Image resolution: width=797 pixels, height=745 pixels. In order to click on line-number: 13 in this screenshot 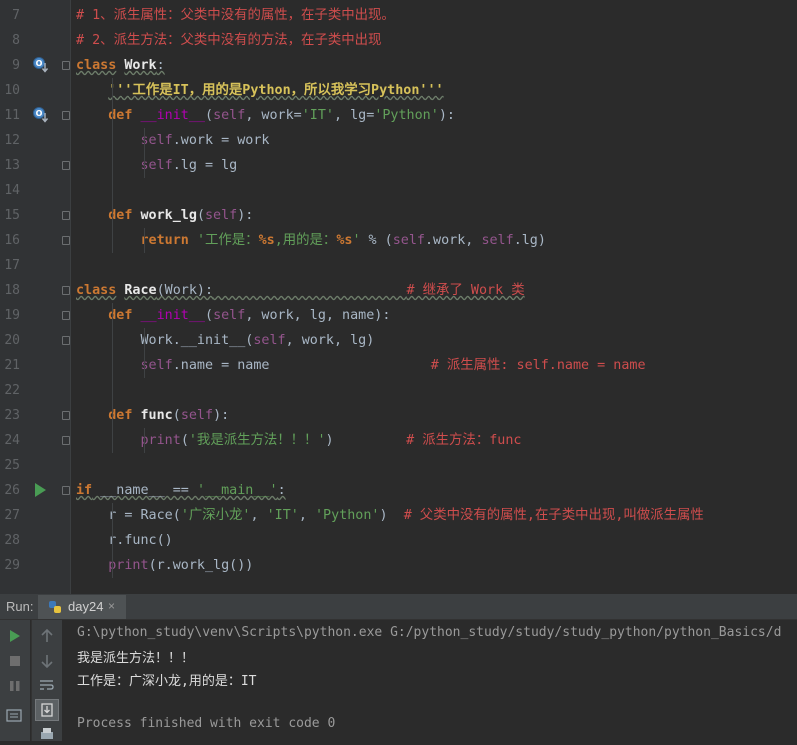, I will do `click(12, 165)`.